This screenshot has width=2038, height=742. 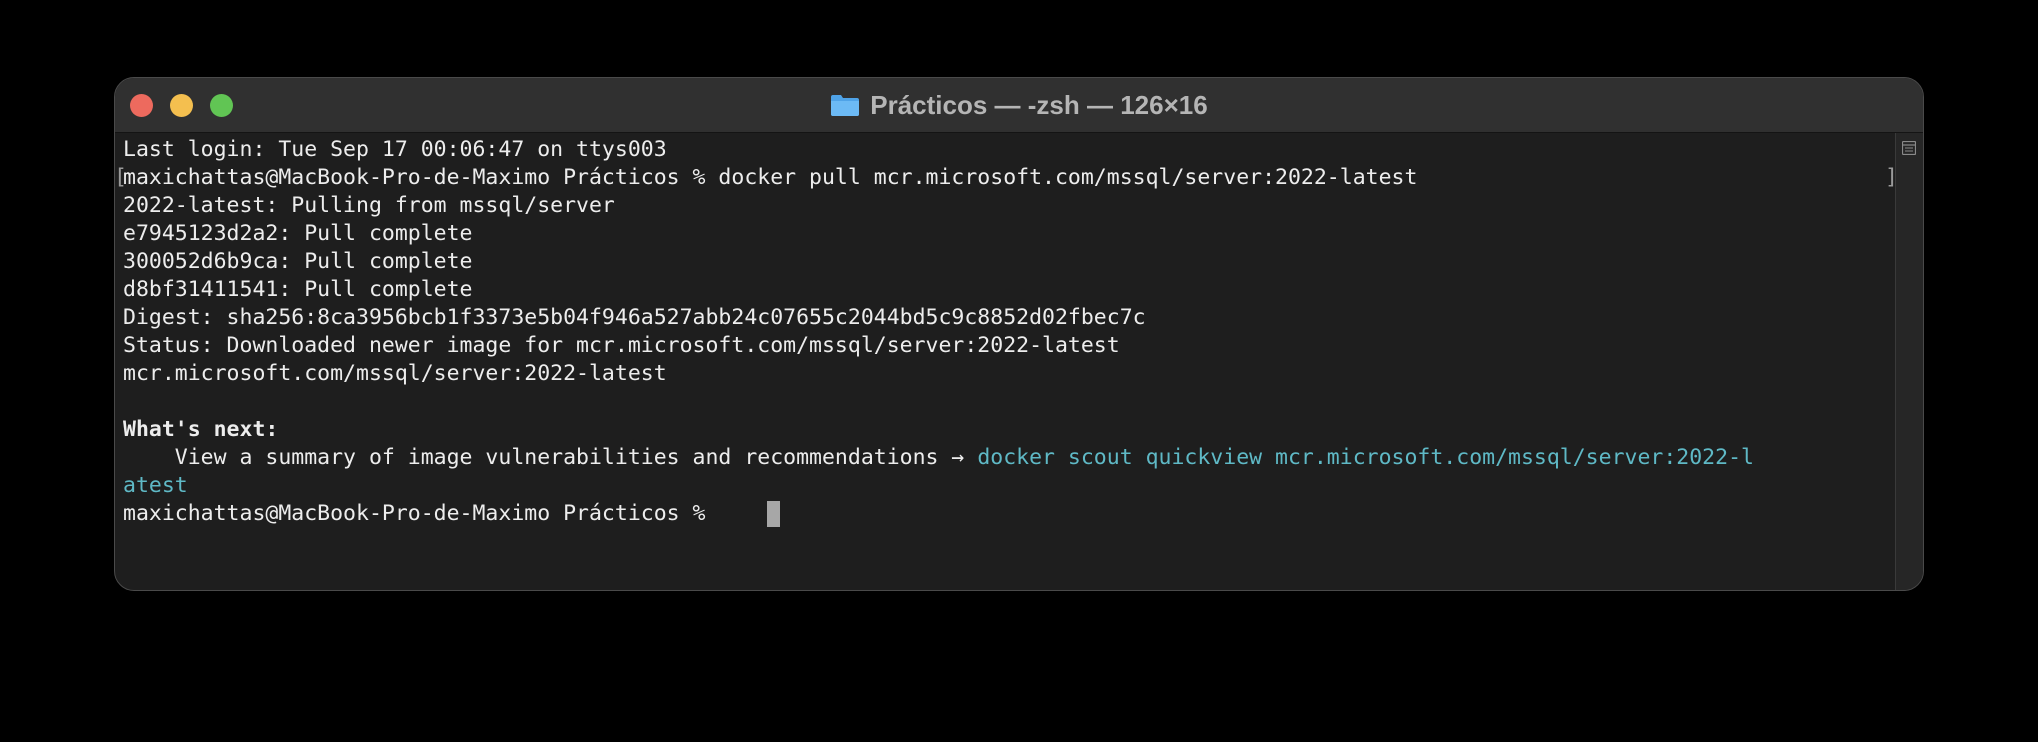 I want to click on title-bar: Prácticos — -zsh — 126×16, so click(x=1019, y=105).